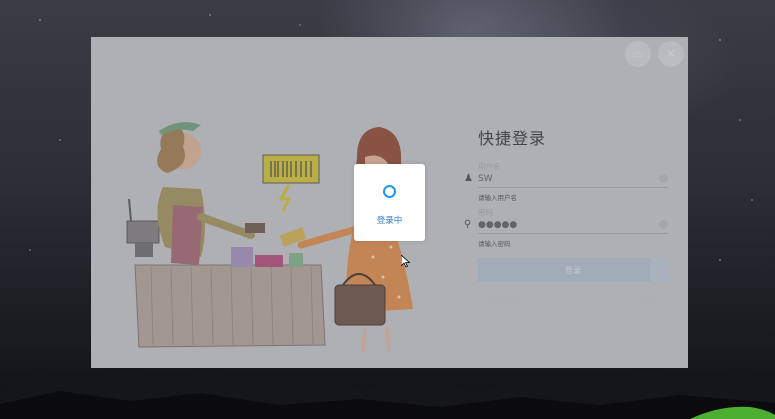 The image size is (775, 419). Describe the element at coordinates (389, 191) in the screenshot. I see `loading-spinner-icon` at that location.